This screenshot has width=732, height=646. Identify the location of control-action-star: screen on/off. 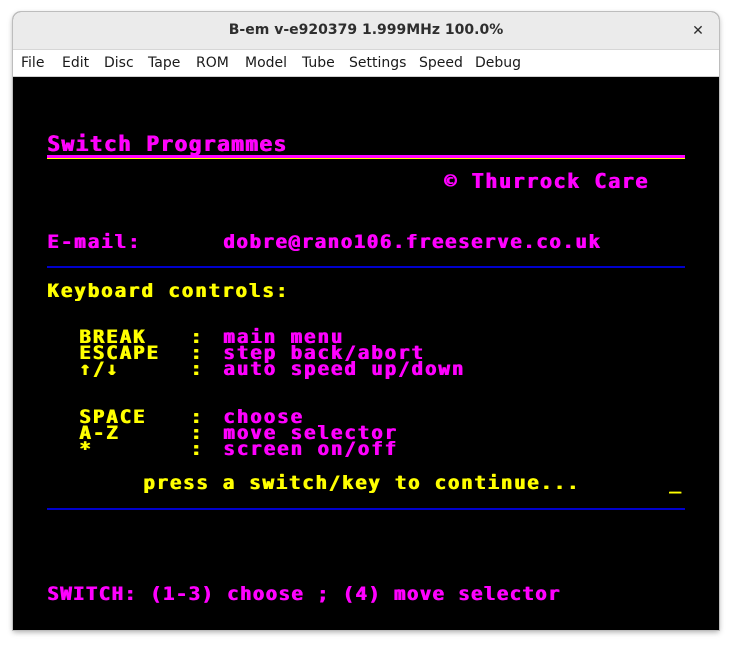
(310, 449).